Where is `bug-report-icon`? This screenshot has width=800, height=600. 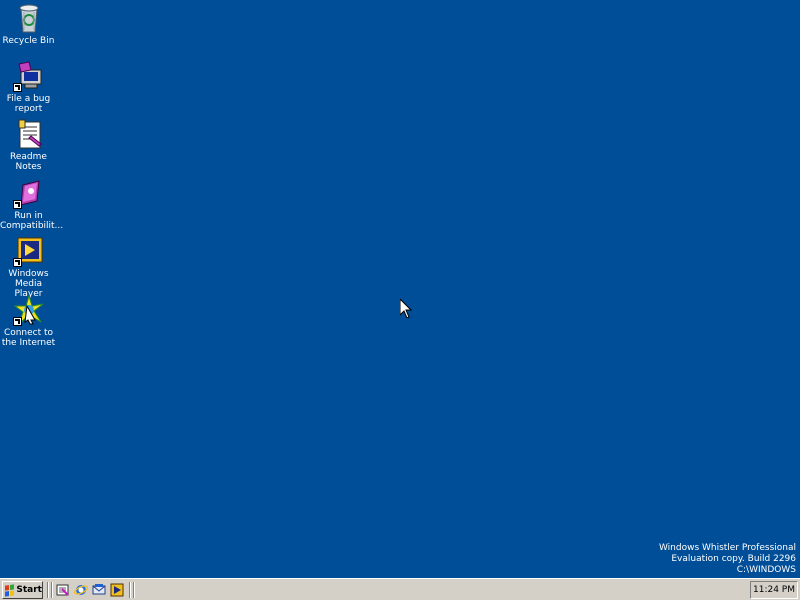 bug-report-icon is located at coordinates (28, 76).